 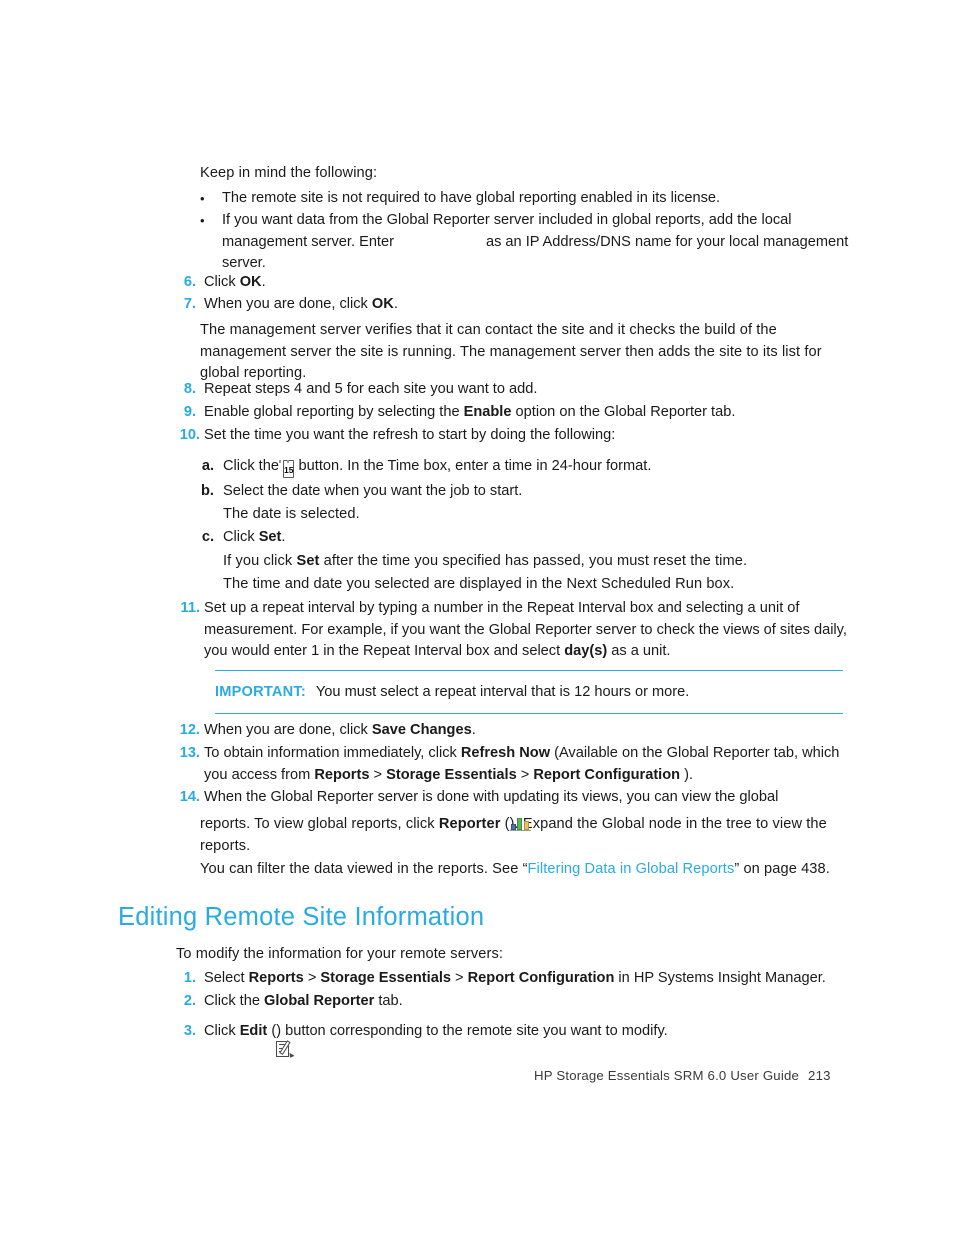 I want to click on step-6-pre: Click, so click(x=222, y=282).